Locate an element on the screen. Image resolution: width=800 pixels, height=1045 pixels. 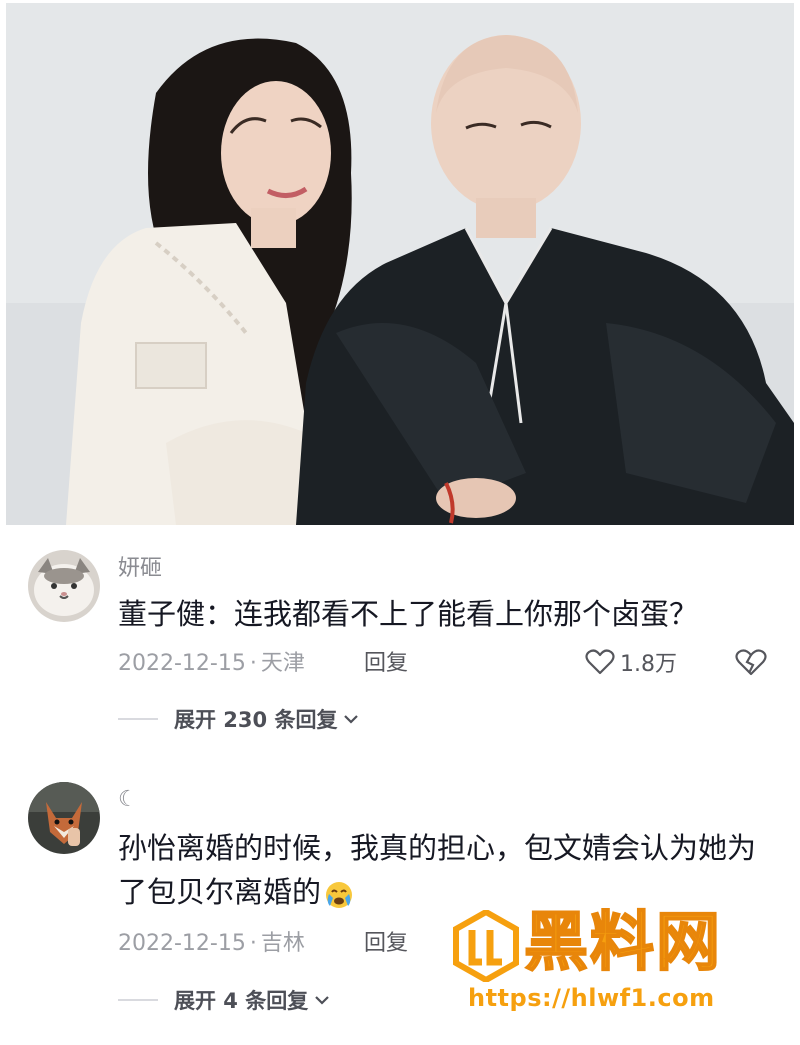
comment-meta: 2022-12-15 · 吉林 is located at coordinates (211, 944).